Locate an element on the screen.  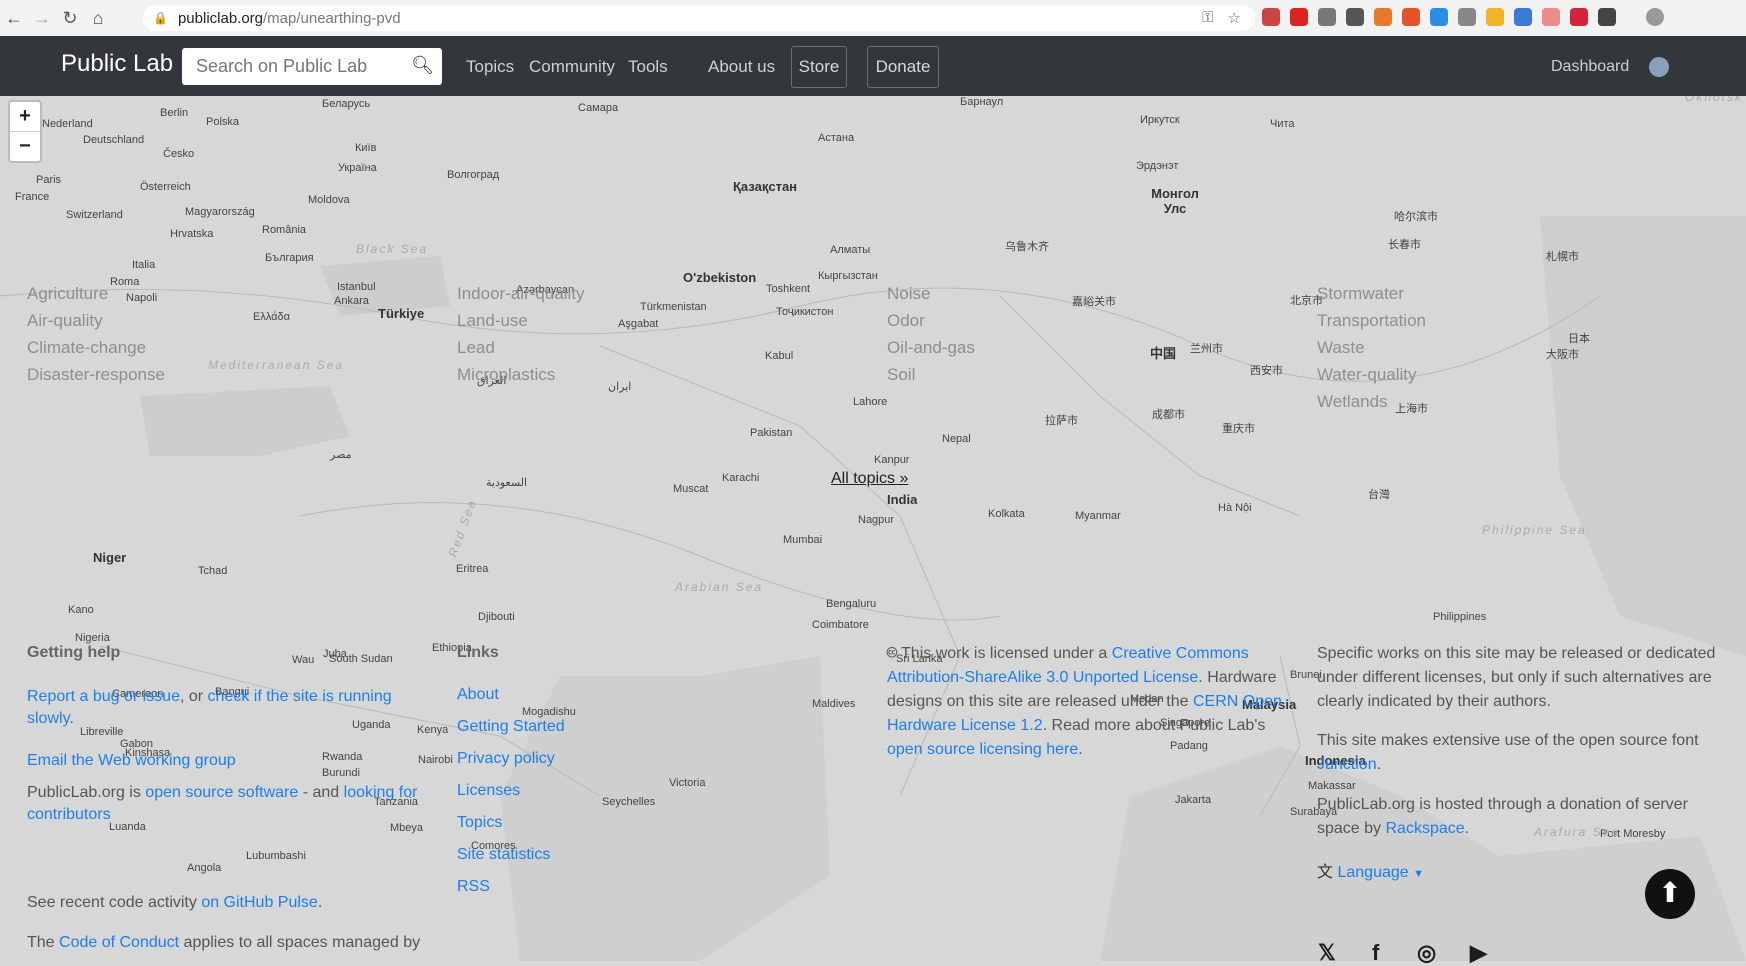
map-label: ایران is located at coordinates (620, 387).